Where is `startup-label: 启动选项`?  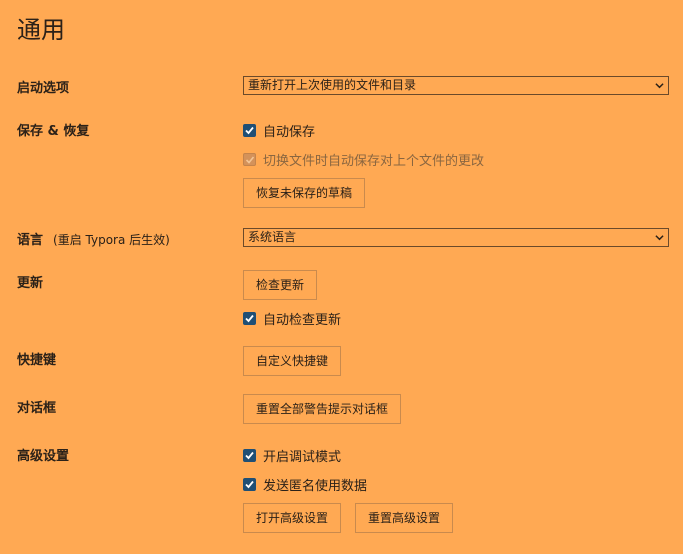 startup-label: 启动选项 is located at coordinates (43, 88).